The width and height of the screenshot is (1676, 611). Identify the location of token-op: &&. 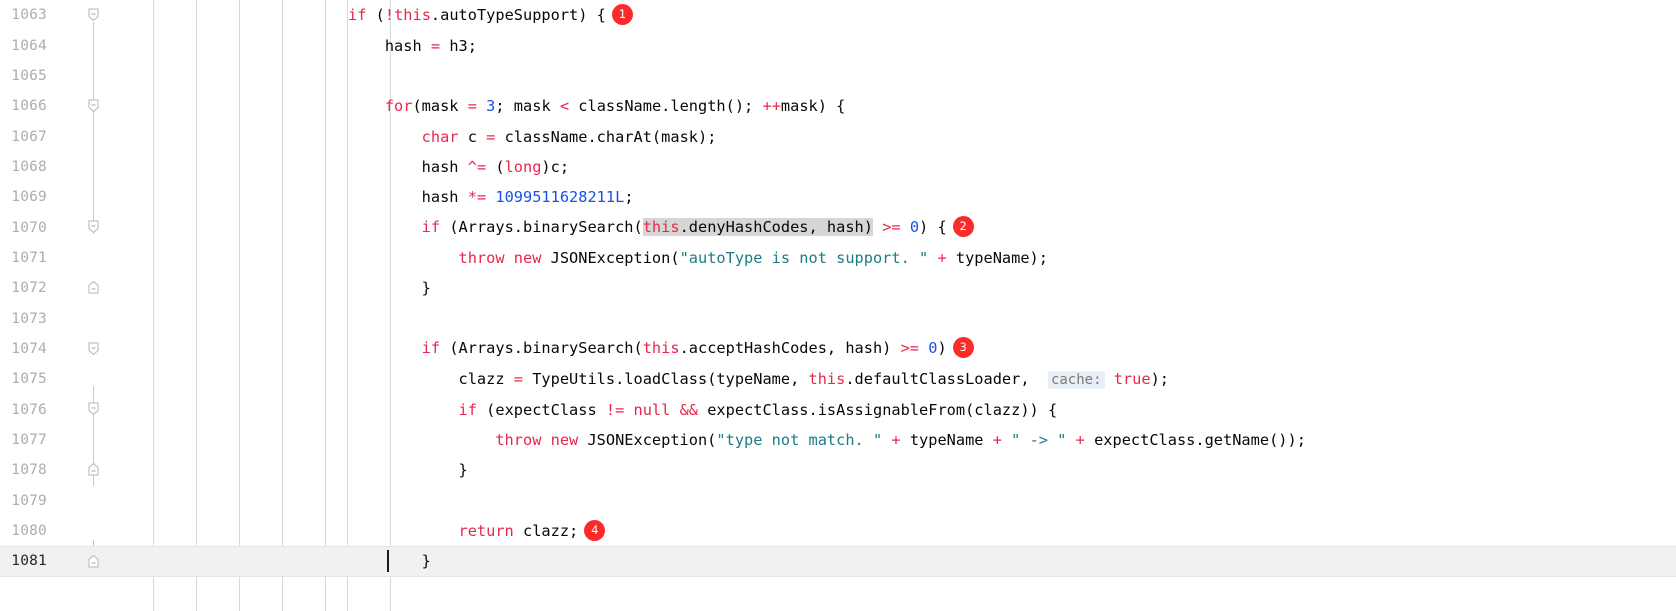
(688, 409).